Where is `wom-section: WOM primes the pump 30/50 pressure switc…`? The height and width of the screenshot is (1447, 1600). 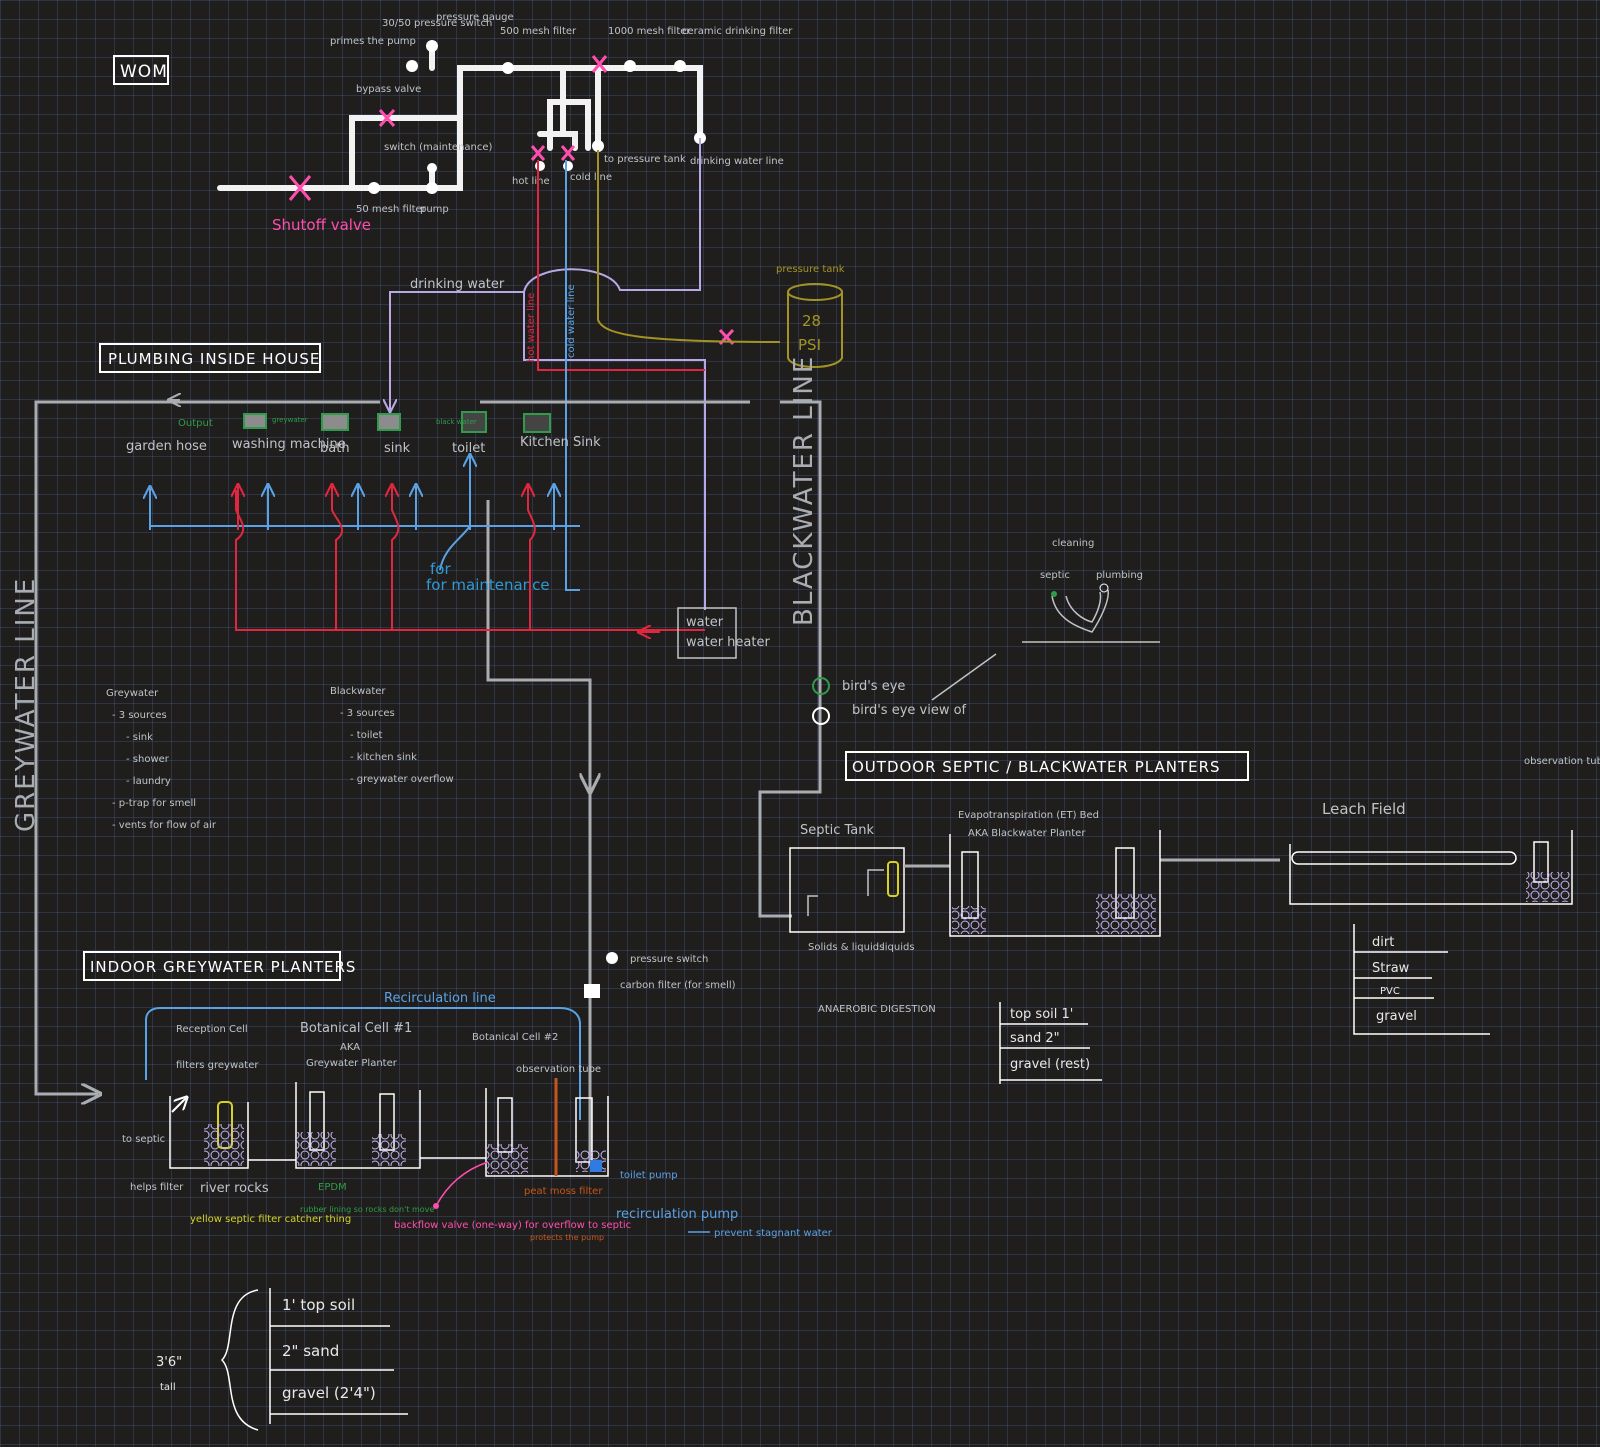 wom-section: WOM primes the pump 30/50 pressure switc… is located at coordinates (453, 179).